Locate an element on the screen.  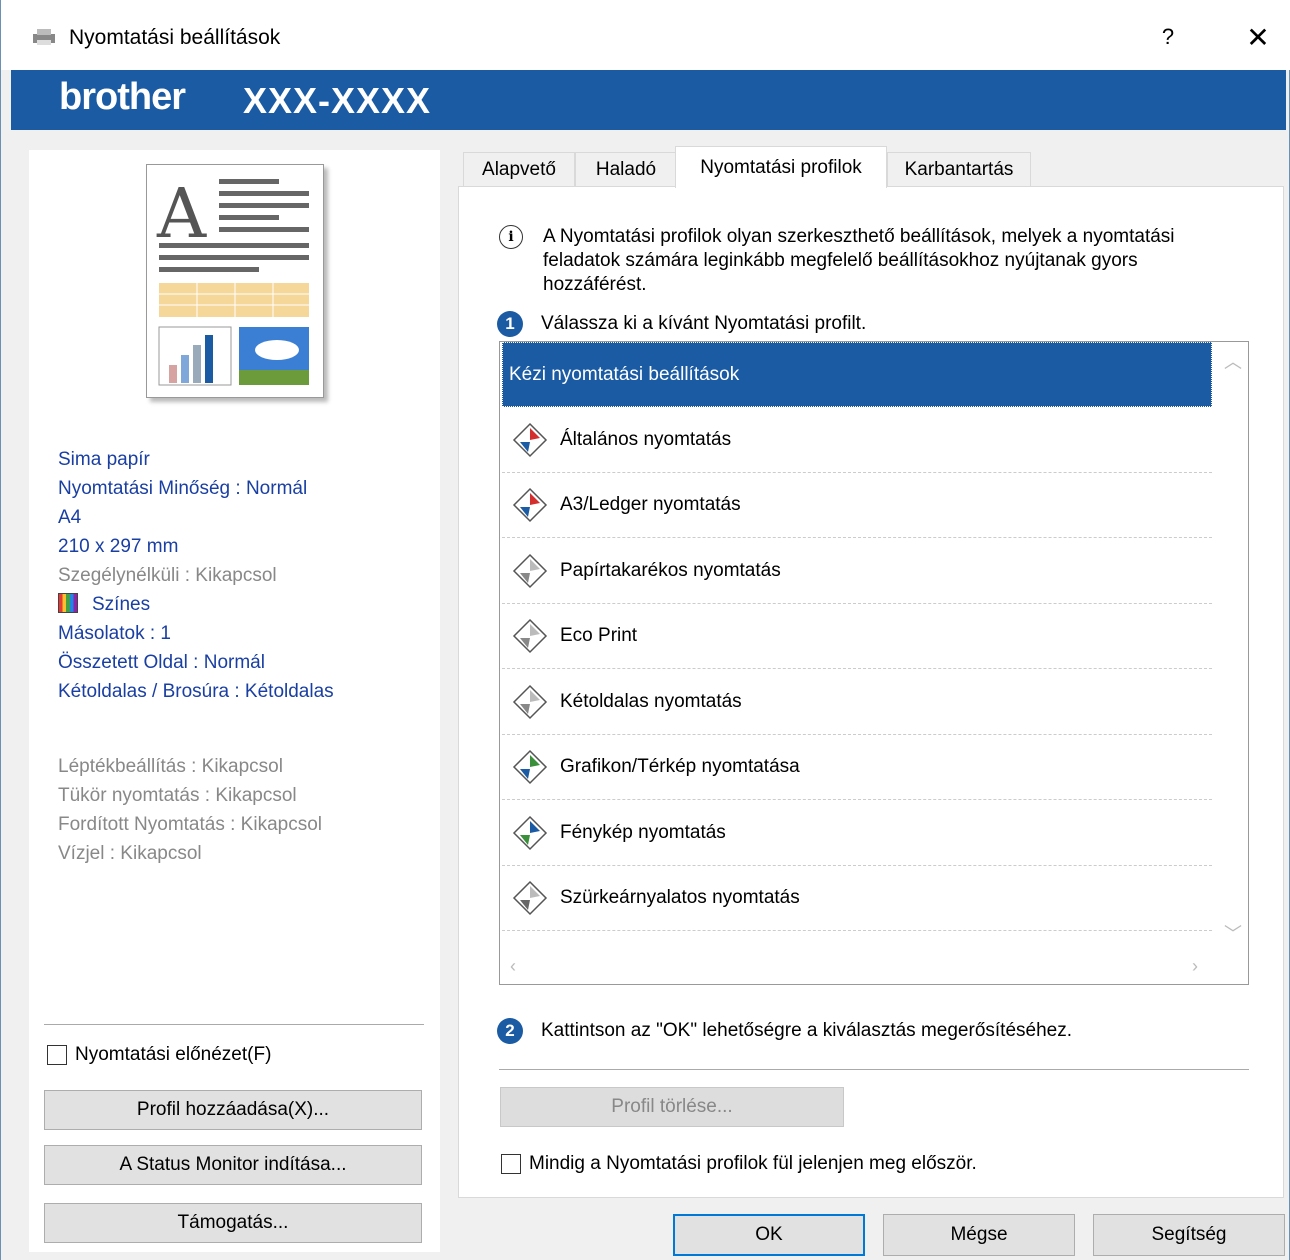
setting-line: Léptékbeállítás : Kikapcsol is located at coordinates (170, 766).